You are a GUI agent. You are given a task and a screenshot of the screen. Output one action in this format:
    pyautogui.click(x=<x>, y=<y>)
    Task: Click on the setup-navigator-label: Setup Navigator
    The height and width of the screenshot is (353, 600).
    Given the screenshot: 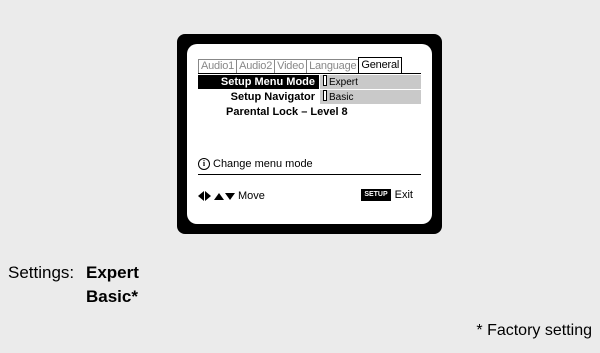 What is the action you would take?
    pyautogui.click(x=272, y=97)
    